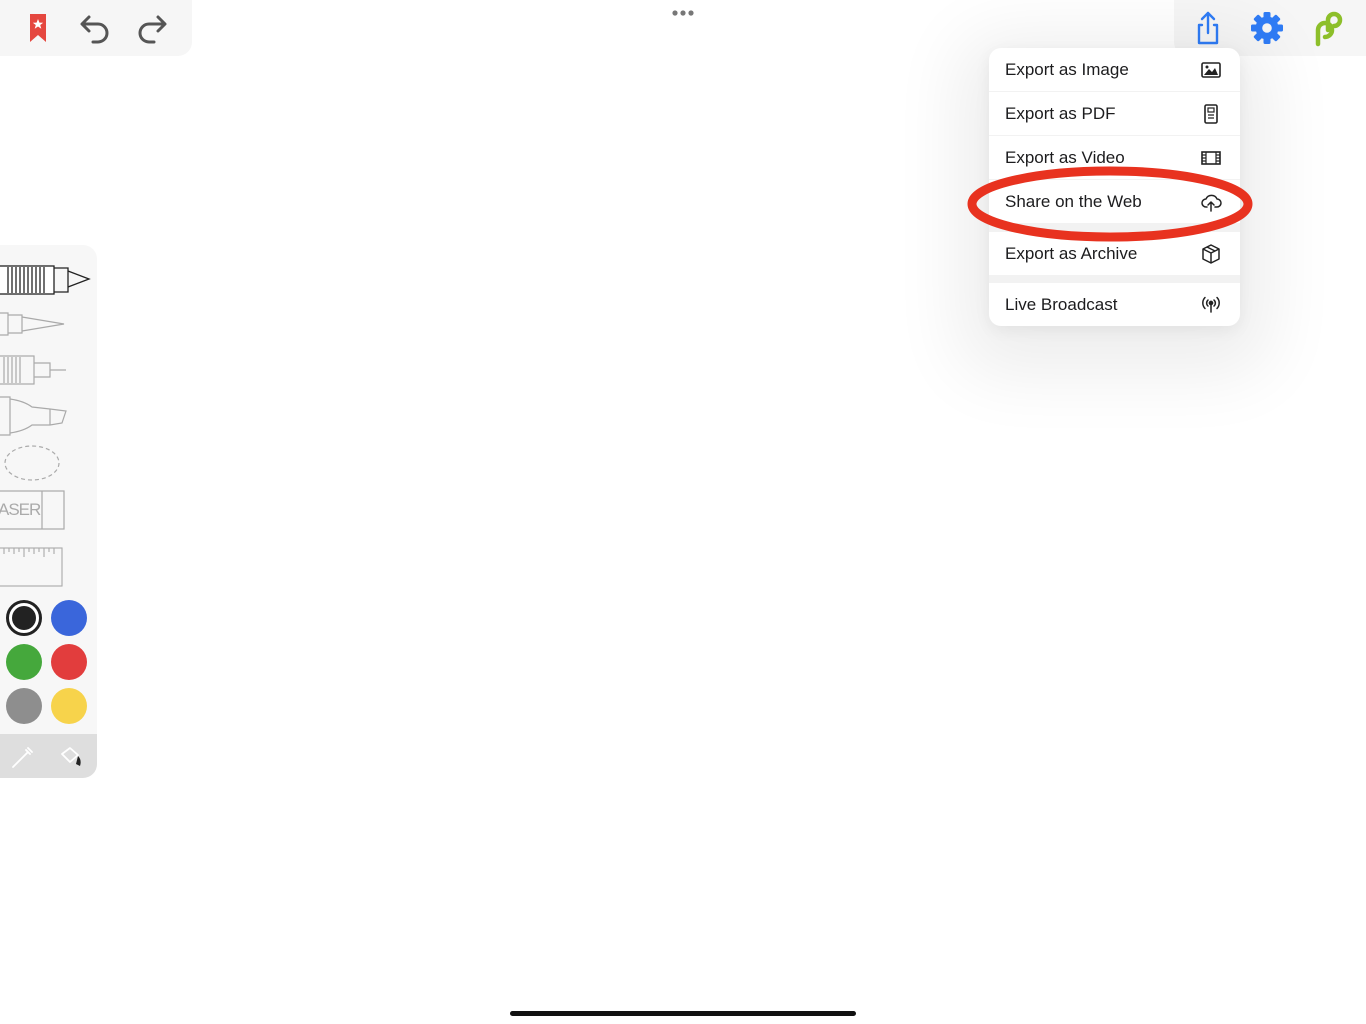  Describe the element at coordinates (69, 618) in the screenshot. I see `color-swatch-blue` at that location.